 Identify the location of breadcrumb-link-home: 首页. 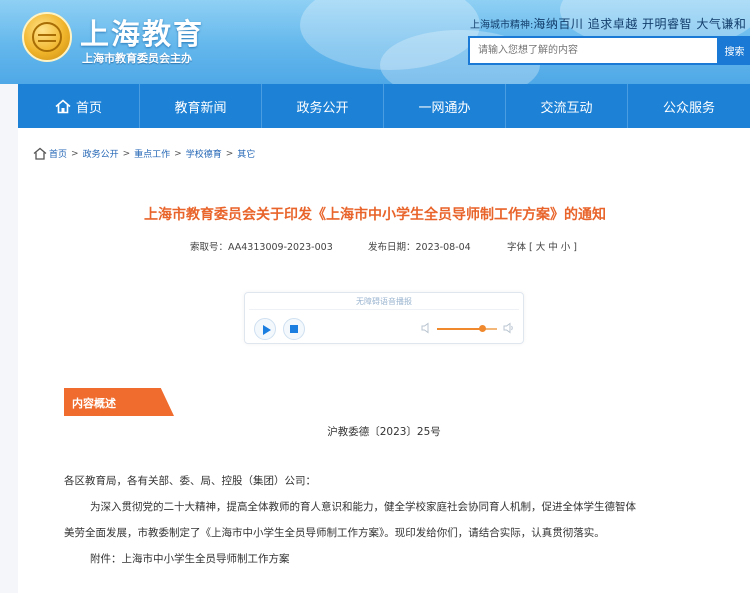
(58, 153).